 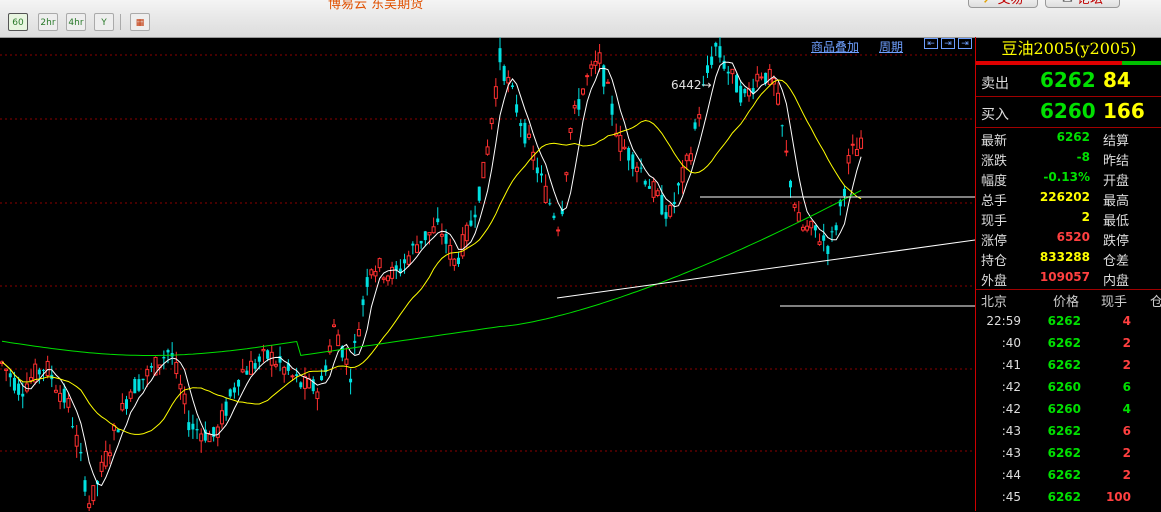 What do you see at coordinates (835, 46) in the screenshot?
I see `overlay-link: 商品叠加` at bounding box center [835, 46].